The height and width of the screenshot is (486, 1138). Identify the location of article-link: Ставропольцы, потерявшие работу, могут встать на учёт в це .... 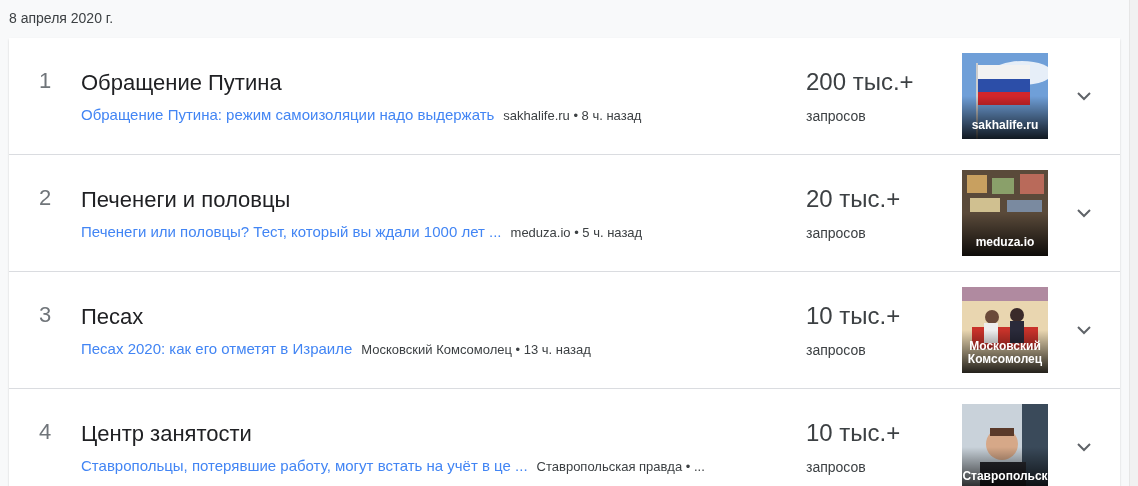
(304, 465).